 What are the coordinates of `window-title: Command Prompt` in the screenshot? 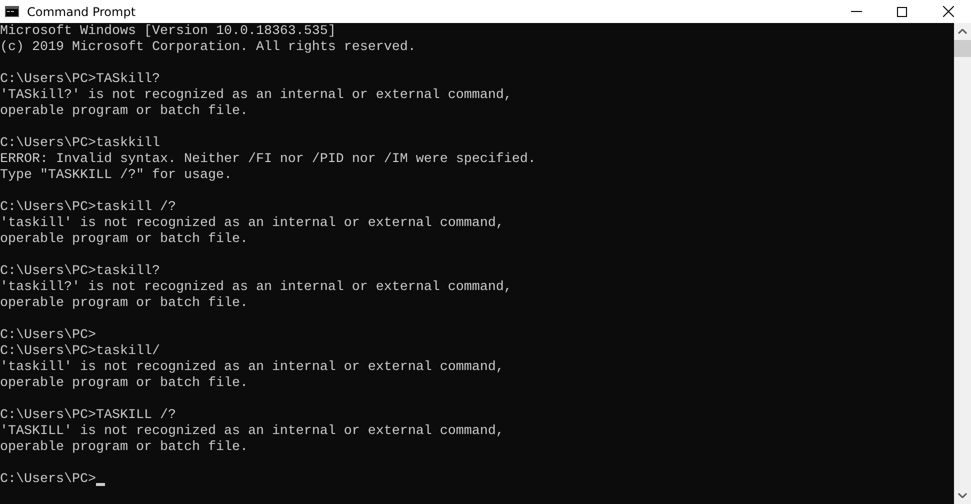 It's located at (82, 11).